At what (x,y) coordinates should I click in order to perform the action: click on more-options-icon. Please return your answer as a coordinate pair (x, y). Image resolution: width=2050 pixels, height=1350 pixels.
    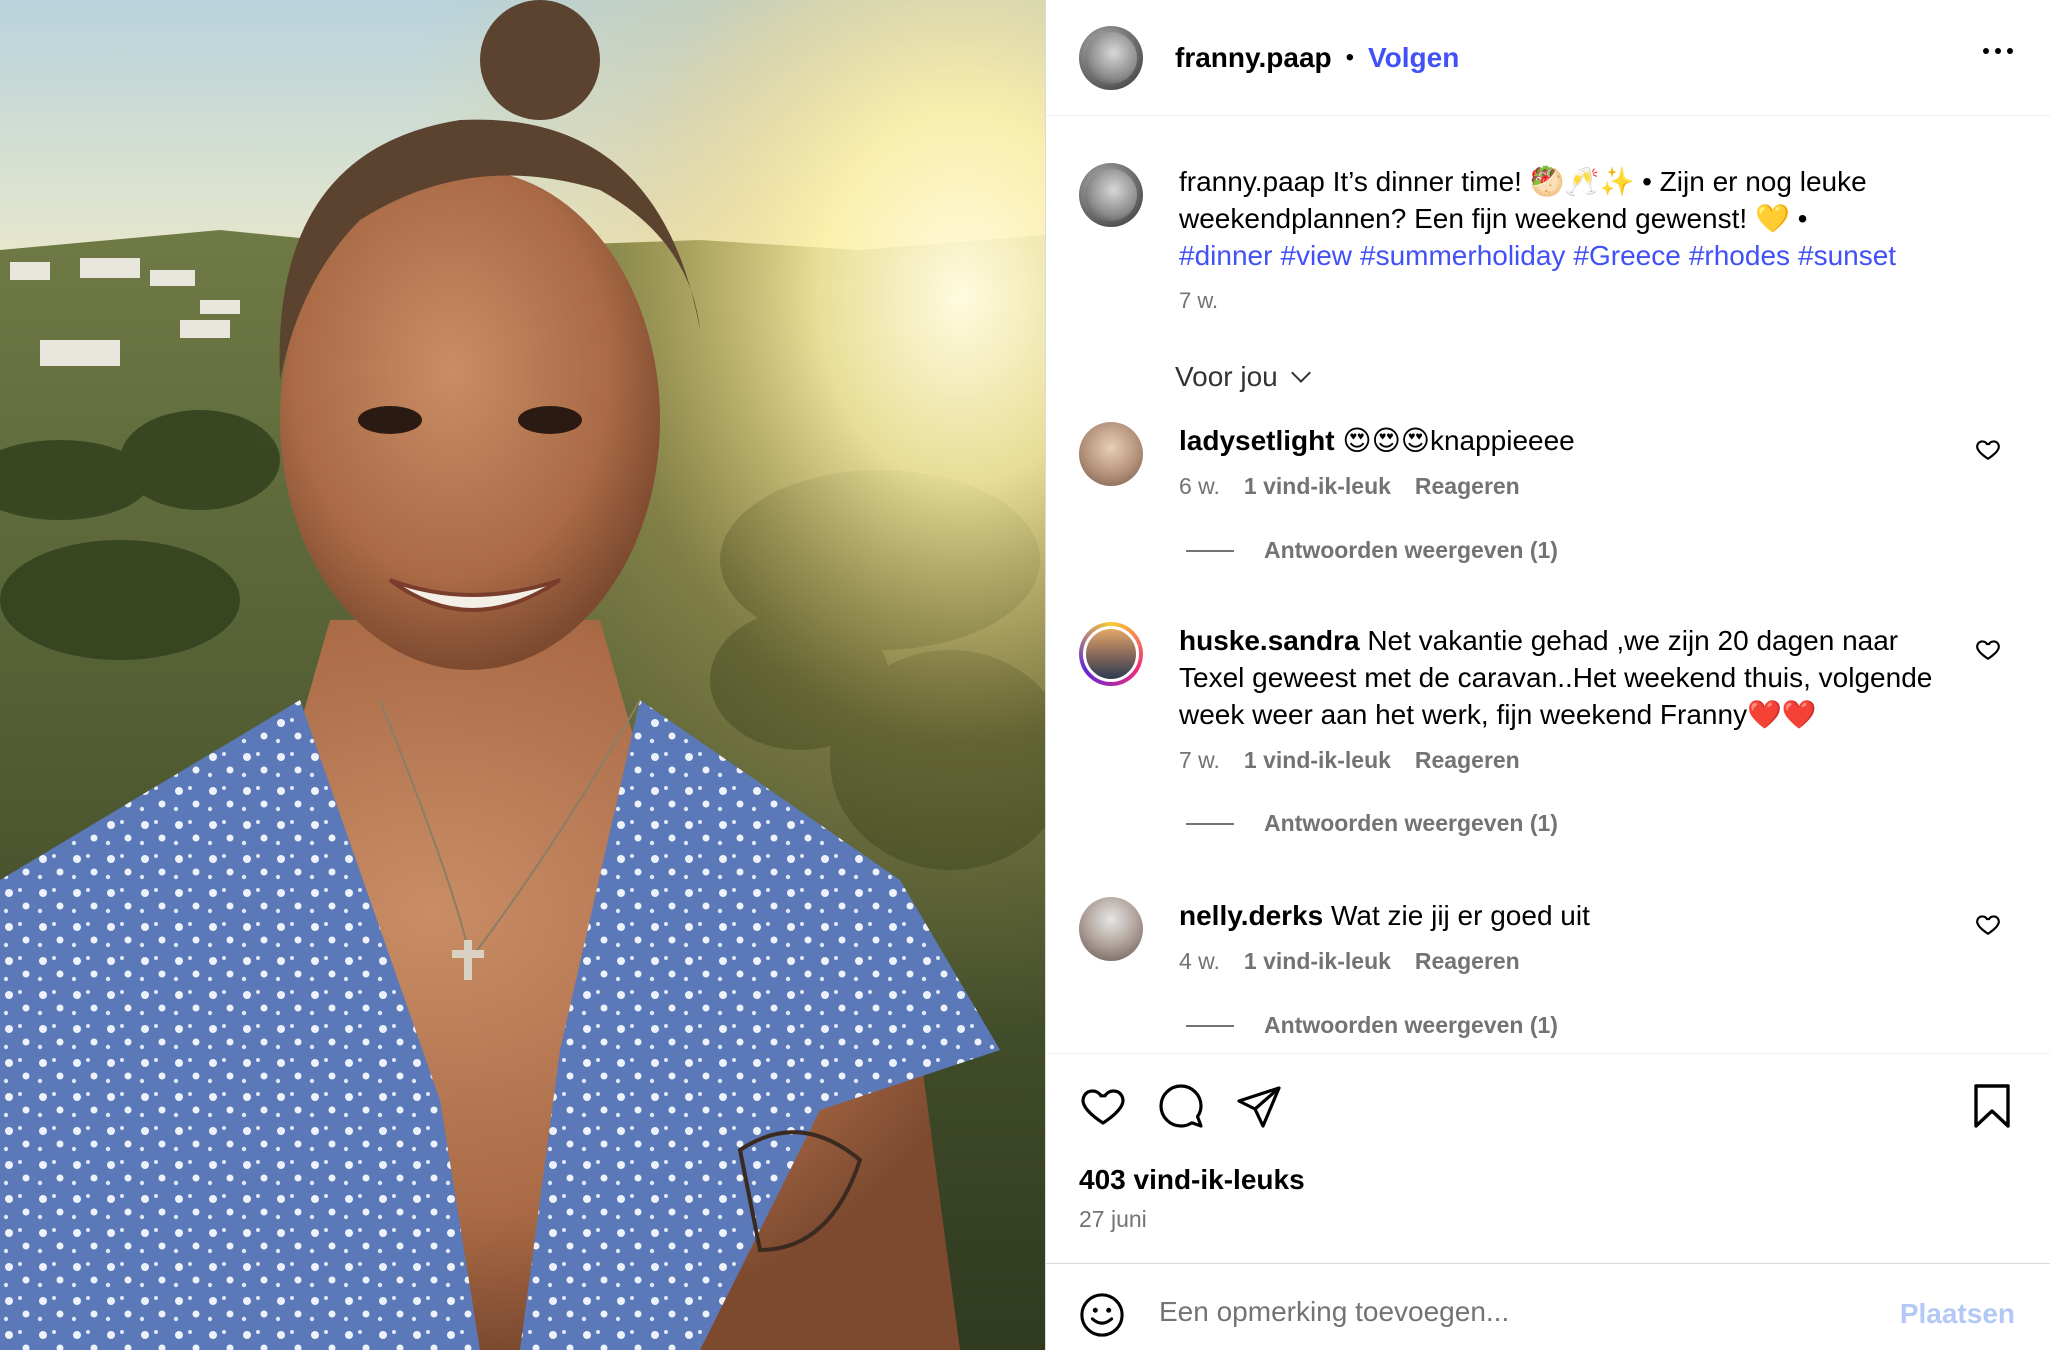
    Looking at the image, I should click on (1998, 51).